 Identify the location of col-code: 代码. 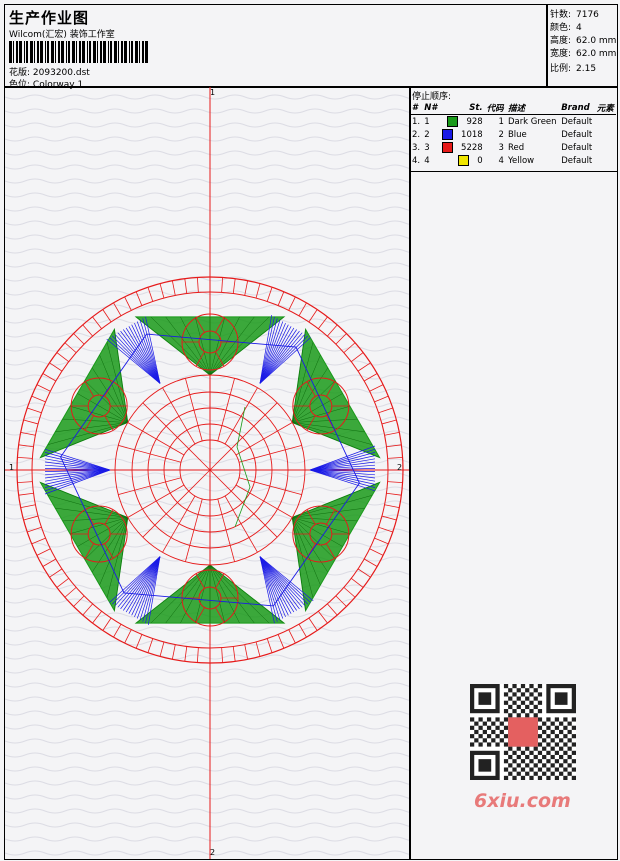
(495, 108).